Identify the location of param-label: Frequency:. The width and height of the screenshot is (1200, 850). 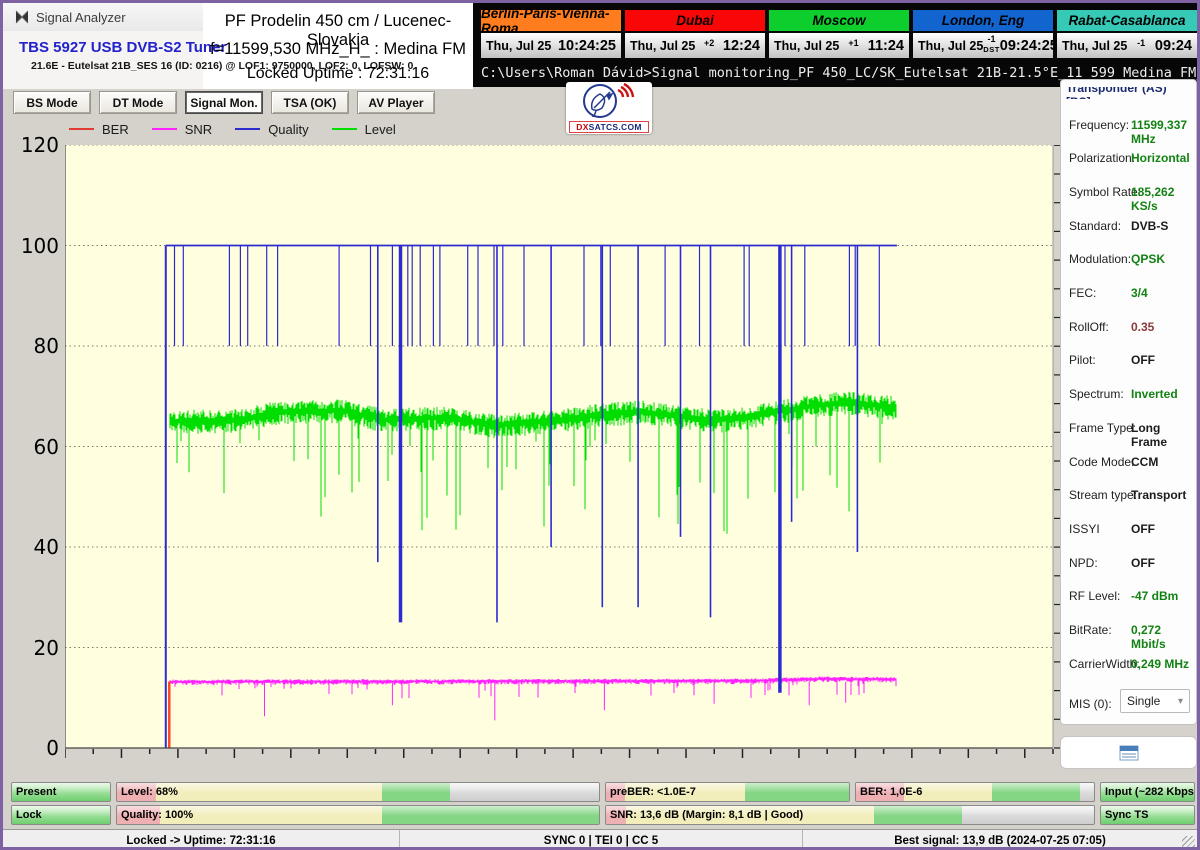
(1099, 124).